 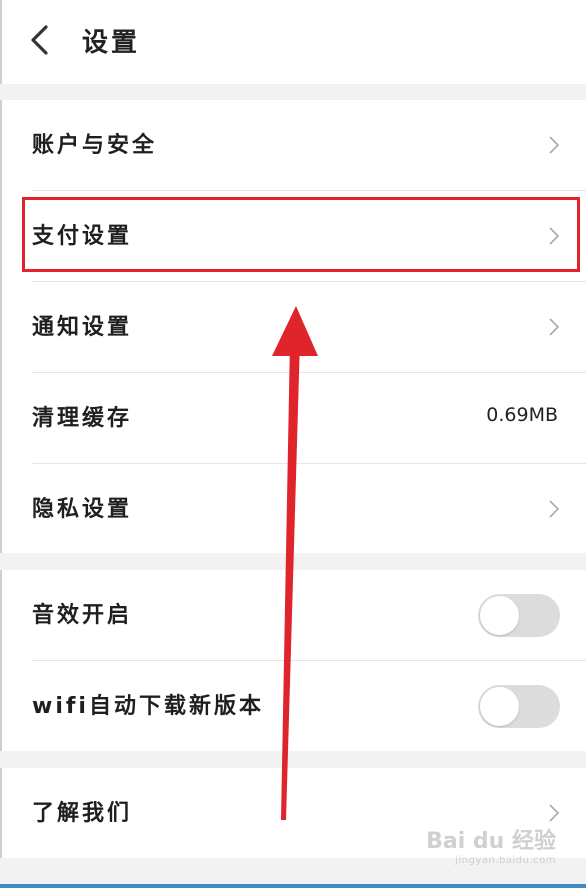 I want to click on settings-item-notifications: 通知设置, so click(x=294, y=327).